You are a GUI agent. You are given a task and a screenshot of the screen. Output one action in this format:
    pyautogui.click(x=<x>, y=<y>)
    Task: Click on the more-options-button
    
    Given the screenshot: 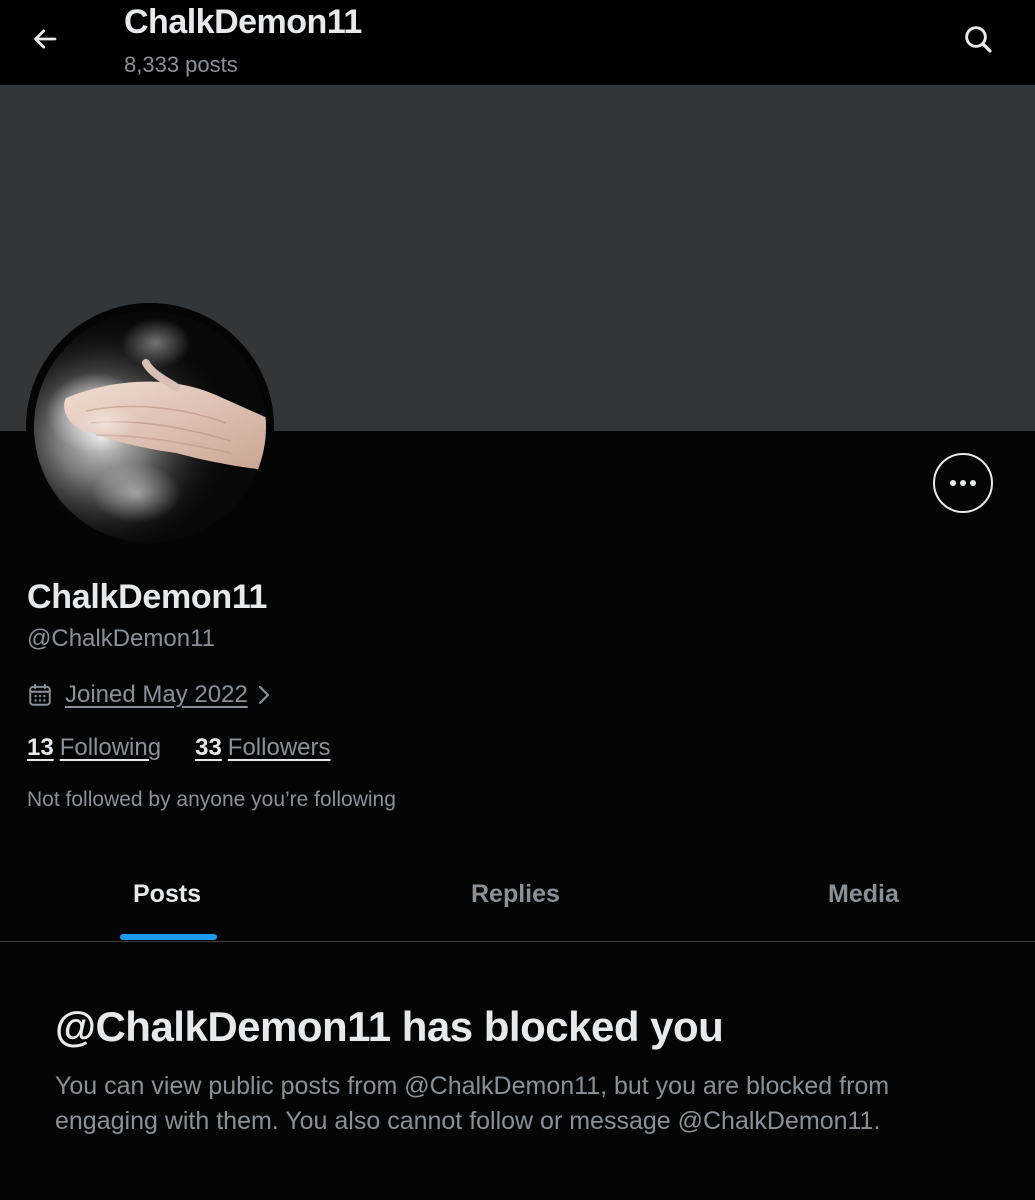 What is the action you would take?
    pyautogui.click(x=963, y=483)
    